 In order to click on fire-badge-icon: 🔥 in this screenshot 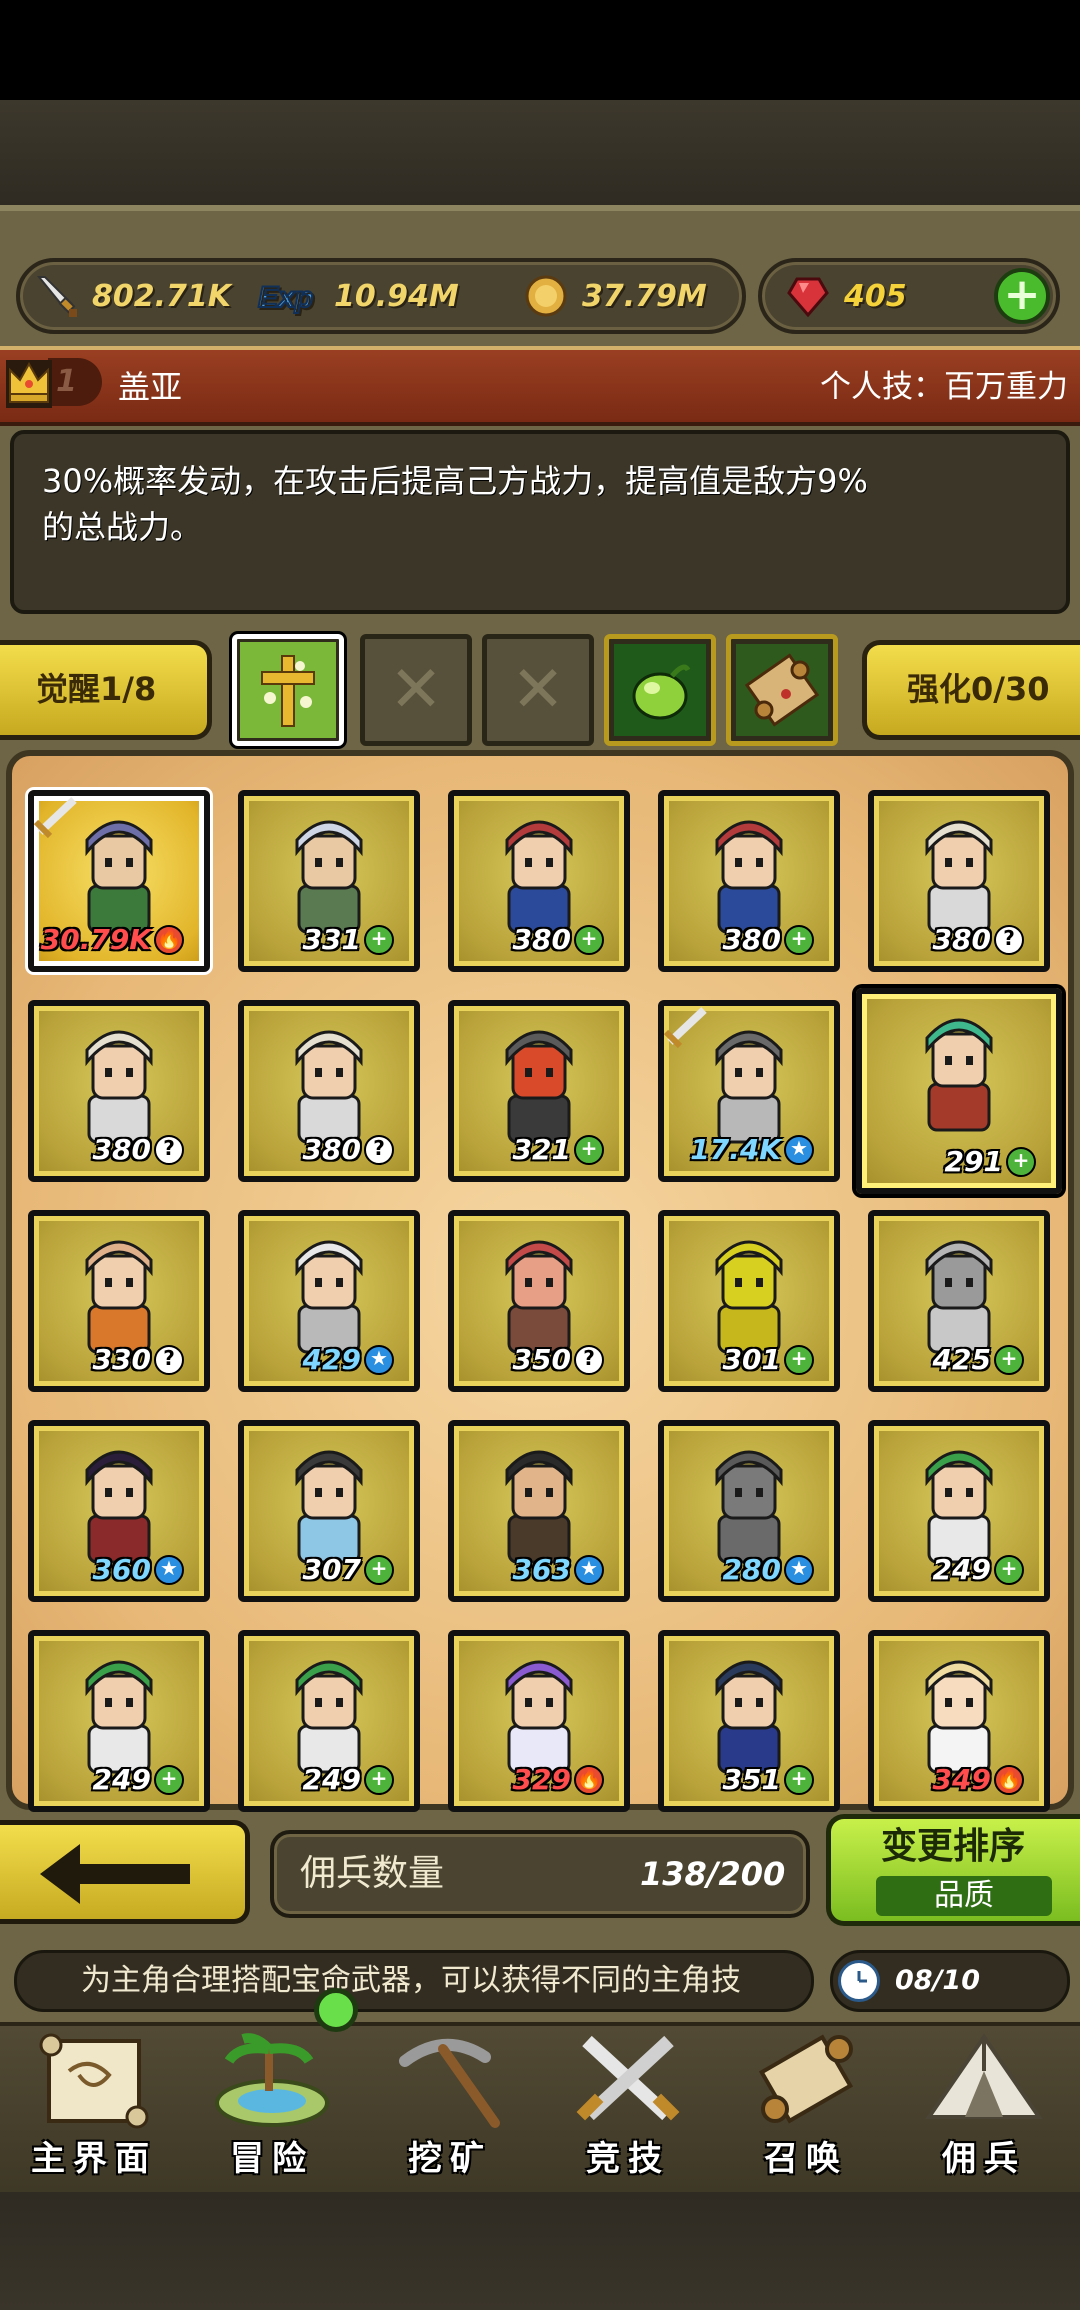, I will do `click(169, 939)`.